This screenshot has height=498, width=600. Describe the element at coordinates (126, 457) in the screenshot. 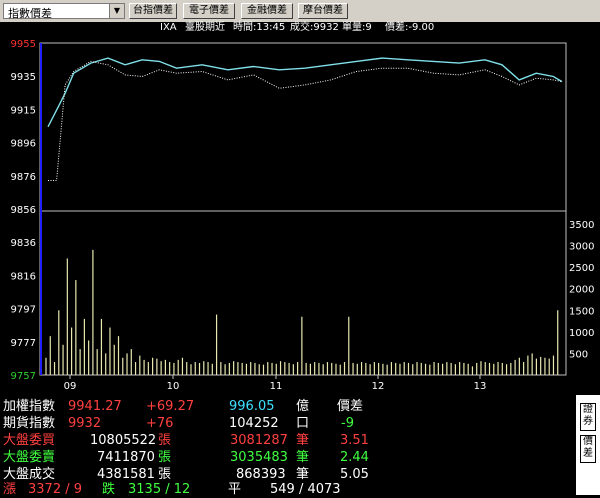

I see `ask-lots: 7411870` at that location.